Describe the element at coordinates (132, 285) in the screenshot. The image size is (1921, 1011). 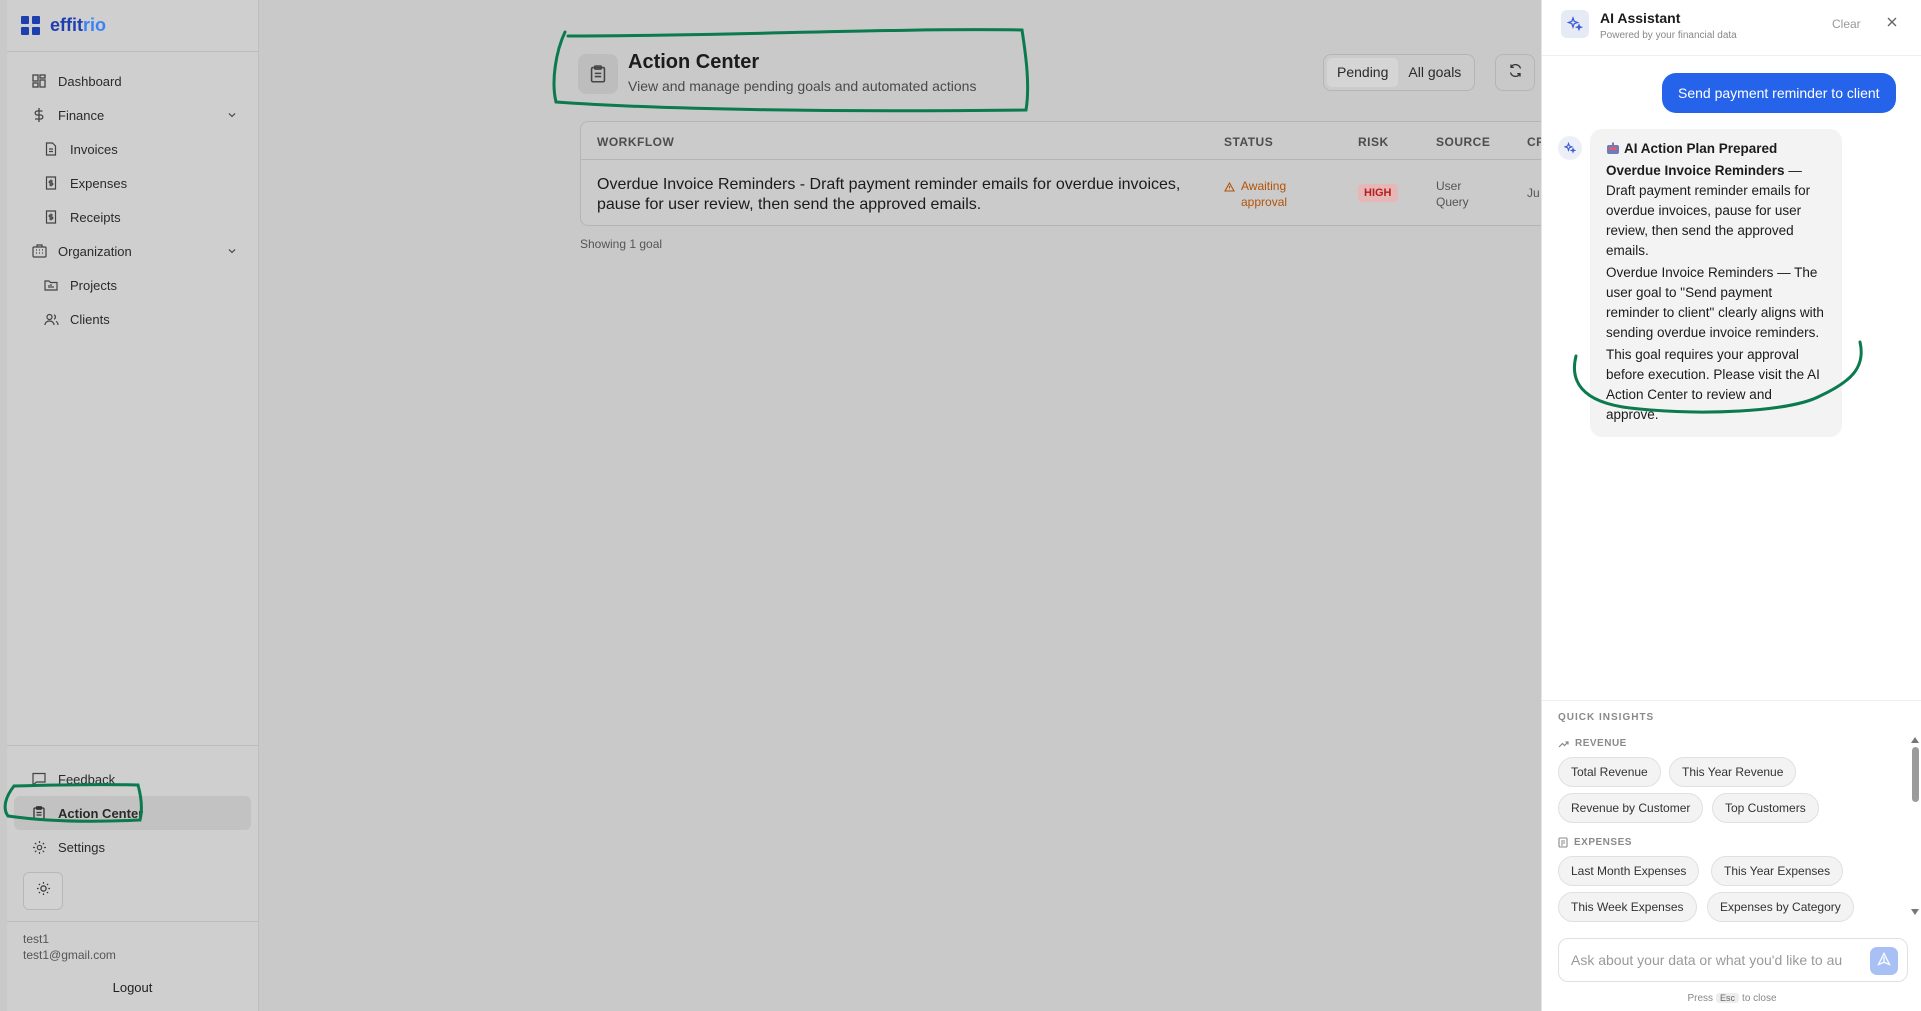
I see `sidebar-item-projects: Projects` at that location.